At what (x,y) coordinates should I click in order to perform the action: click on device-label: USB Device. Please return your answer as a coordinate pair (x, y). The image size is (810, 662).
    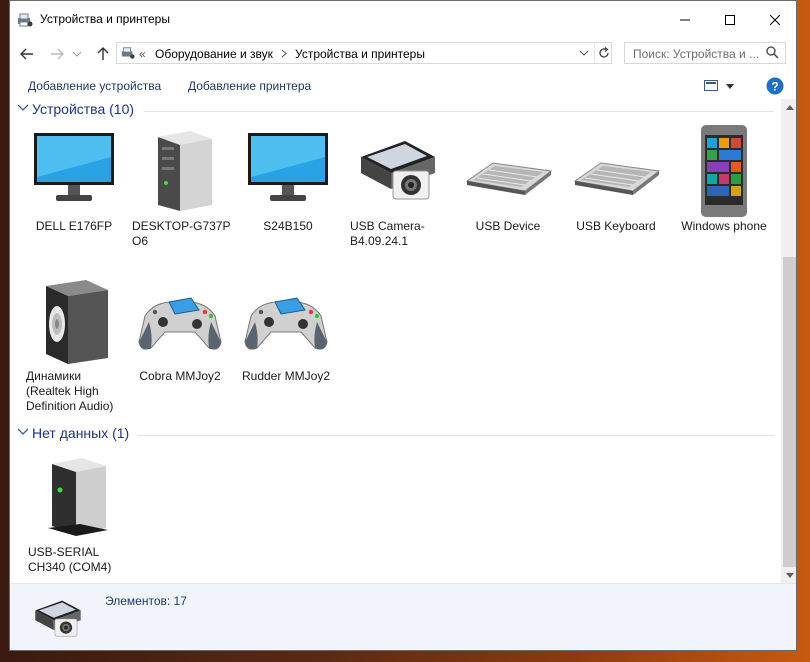
    Looking at the image, I should click on (508, 226).